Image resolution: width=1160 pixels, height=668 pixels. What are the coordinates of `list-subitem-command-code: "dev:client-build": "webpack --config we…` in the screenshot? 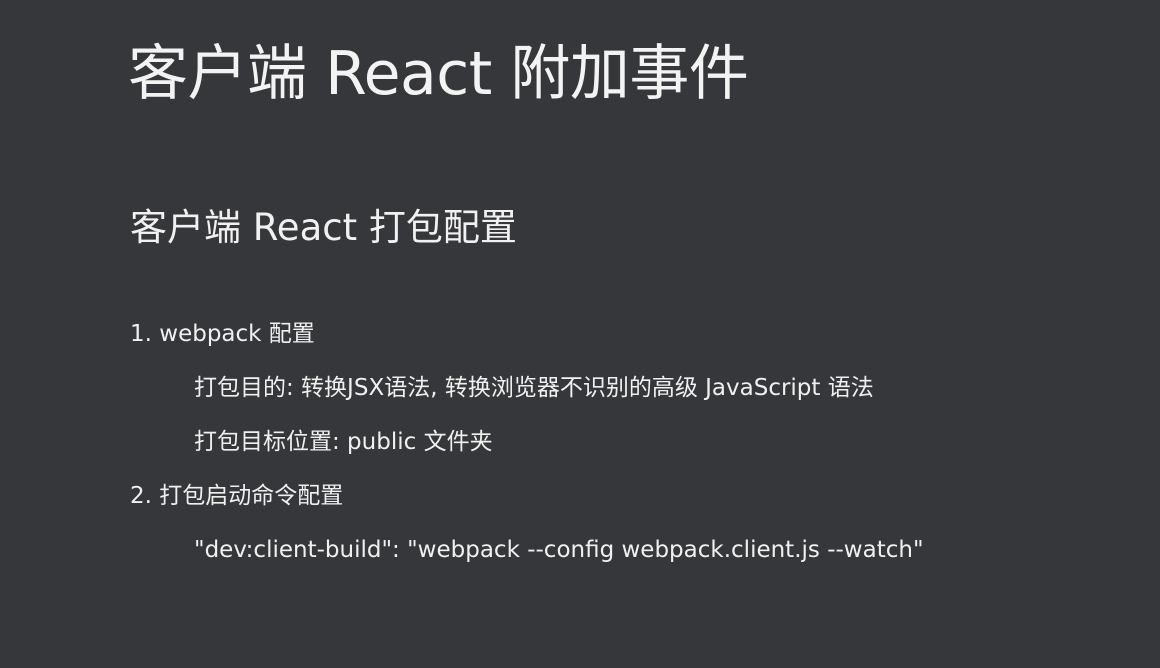 It's located at (559, 550).